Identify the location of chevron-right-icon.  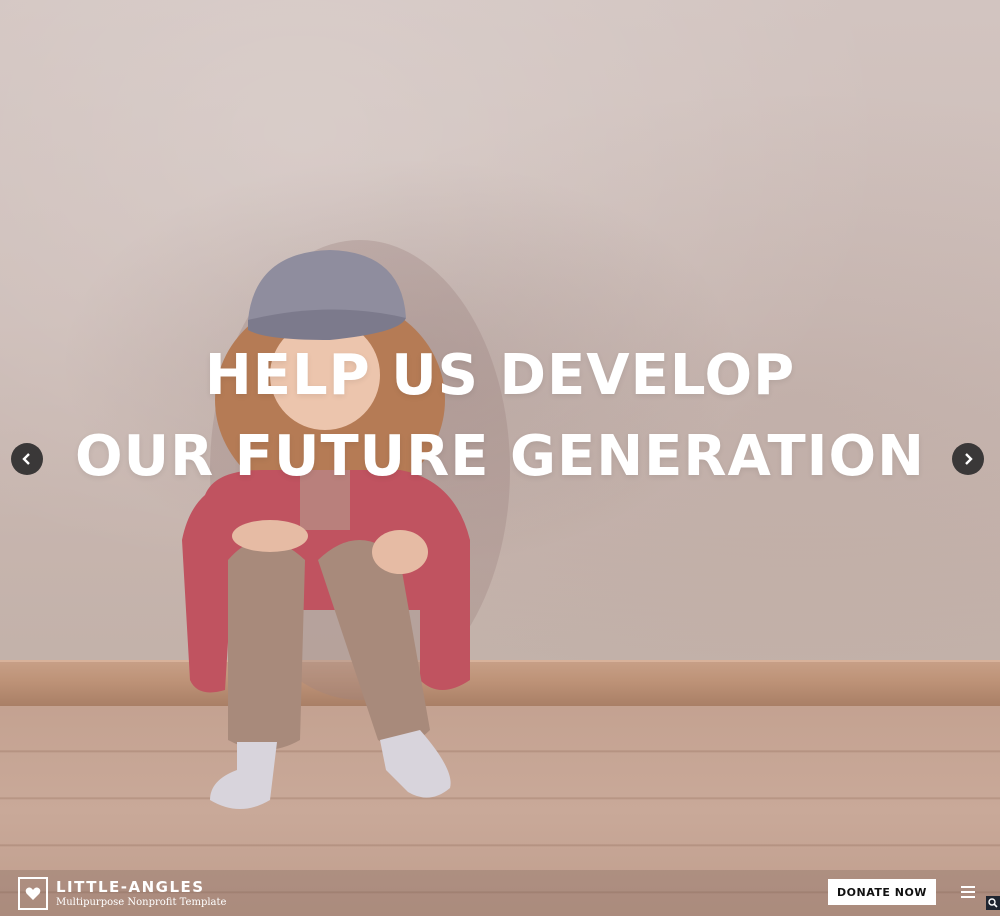
(969, 459).